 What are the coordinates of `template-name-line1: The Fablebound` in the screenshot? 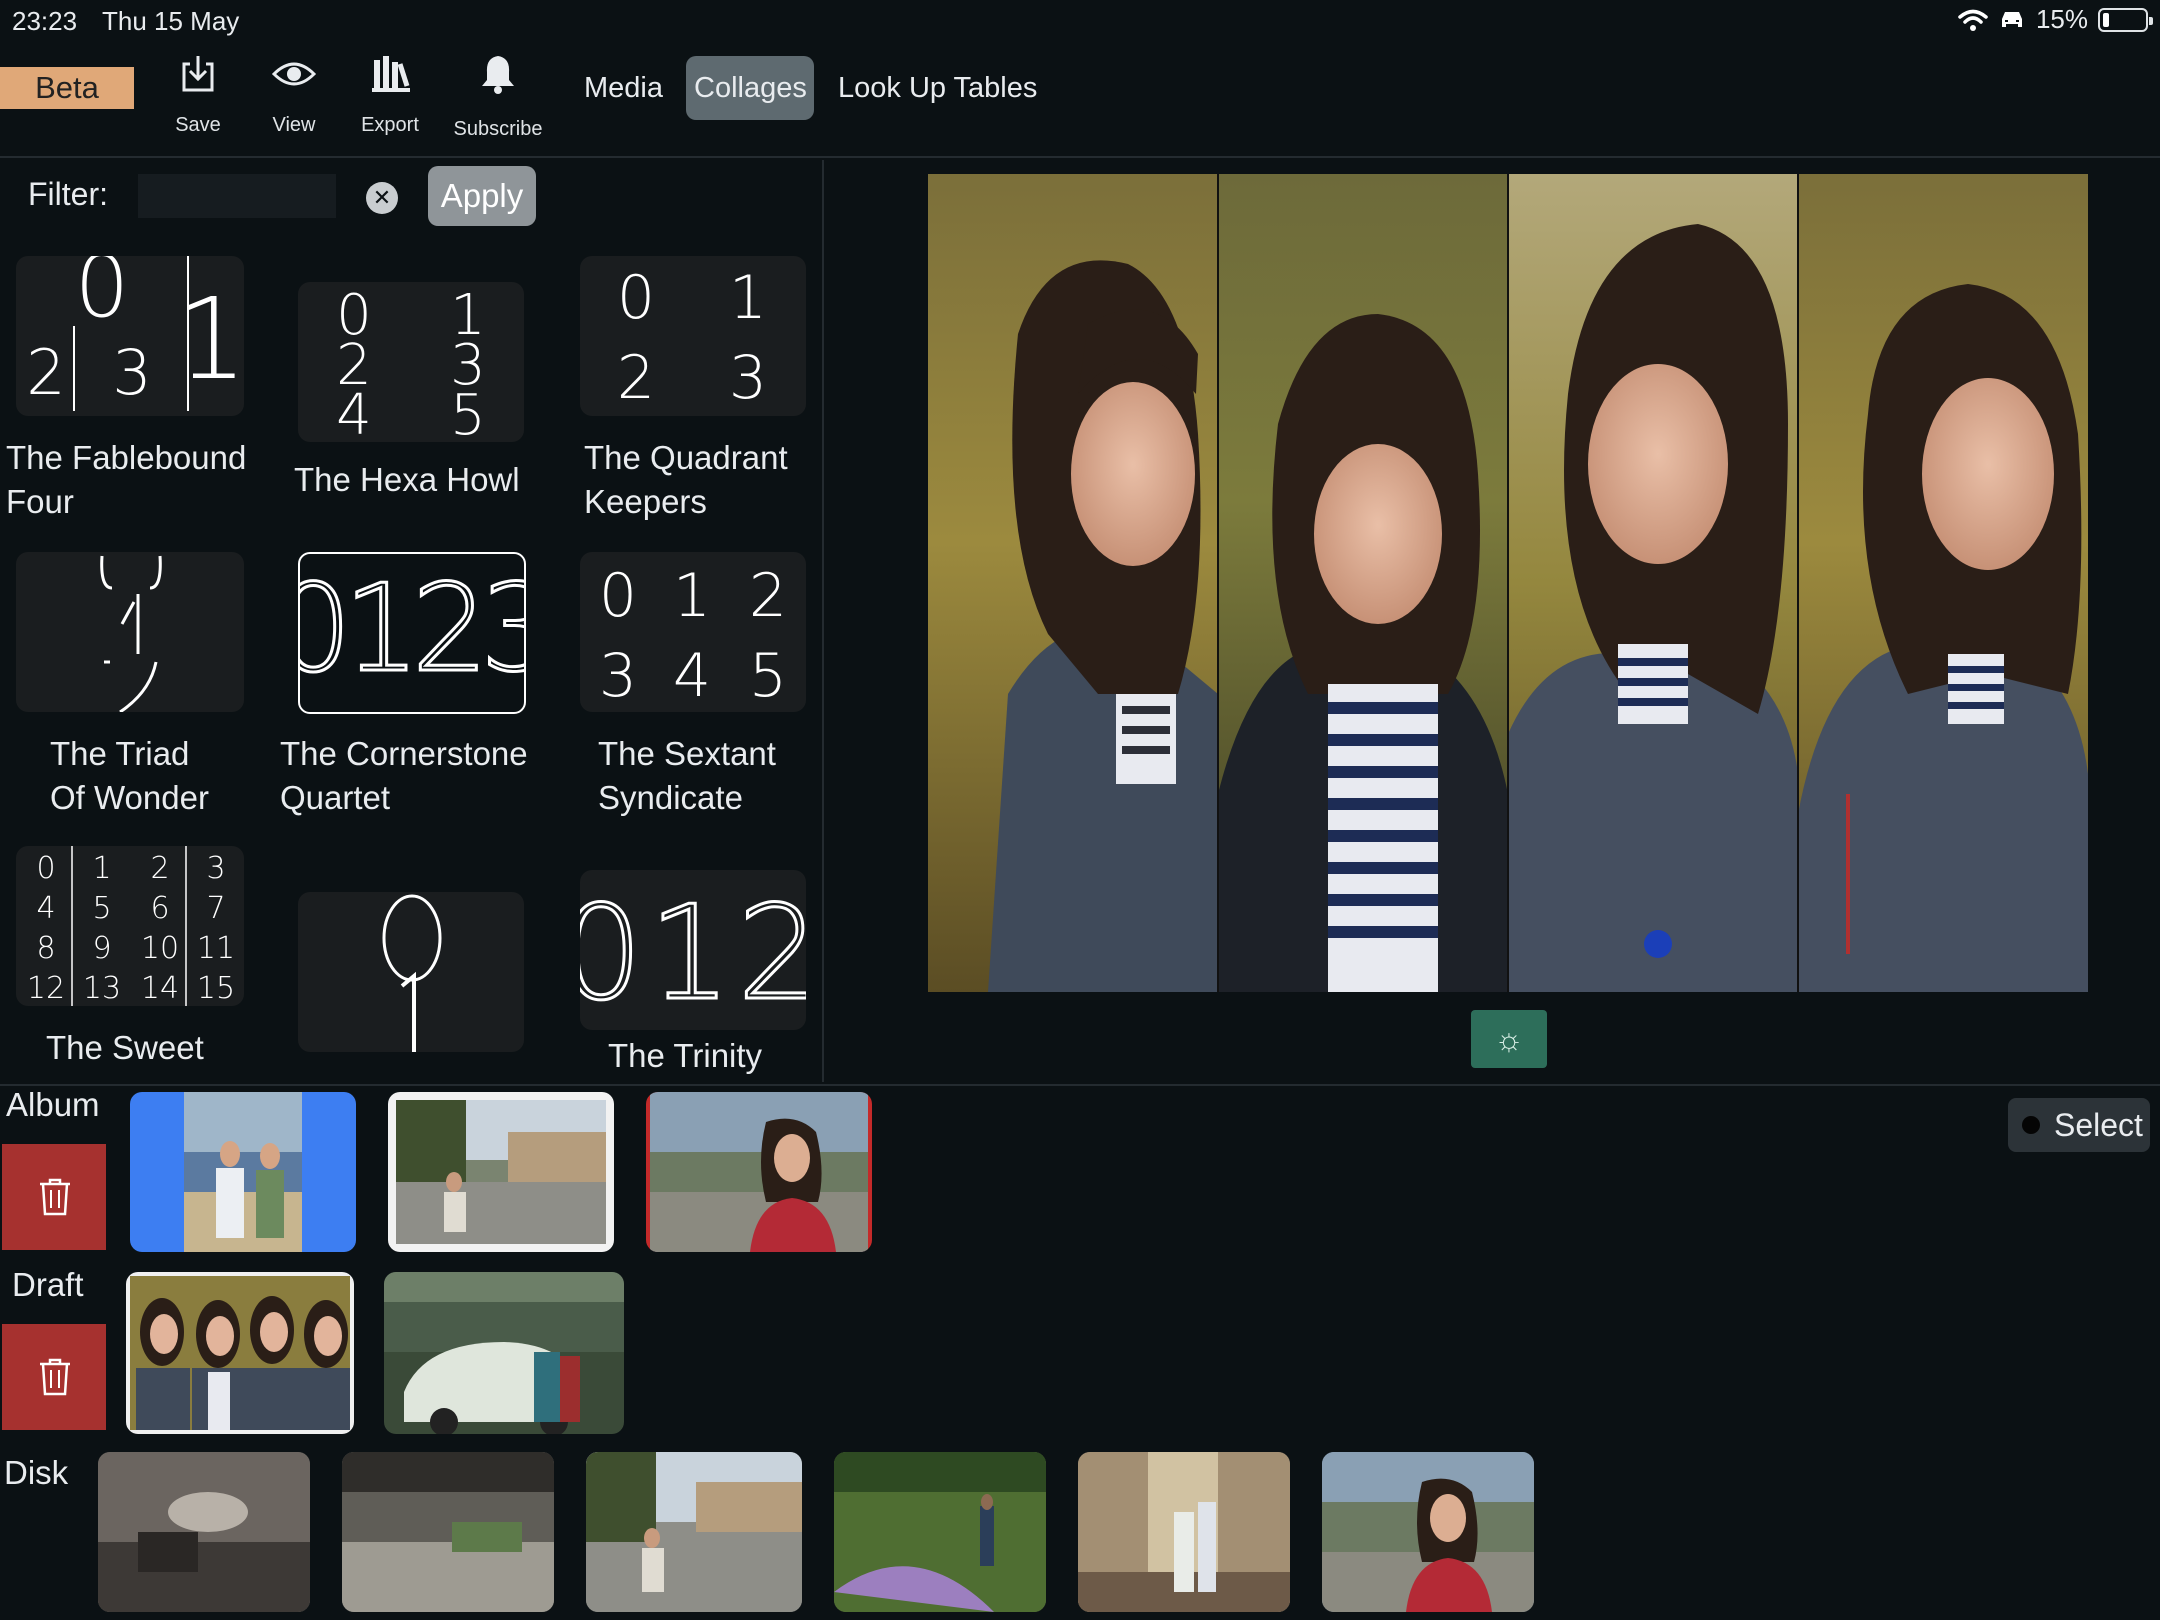 It's located at (126, 457).